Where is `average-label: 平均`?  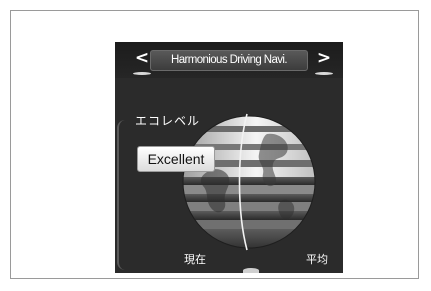
average-label: 平均 is located at coordinates (317, 259).